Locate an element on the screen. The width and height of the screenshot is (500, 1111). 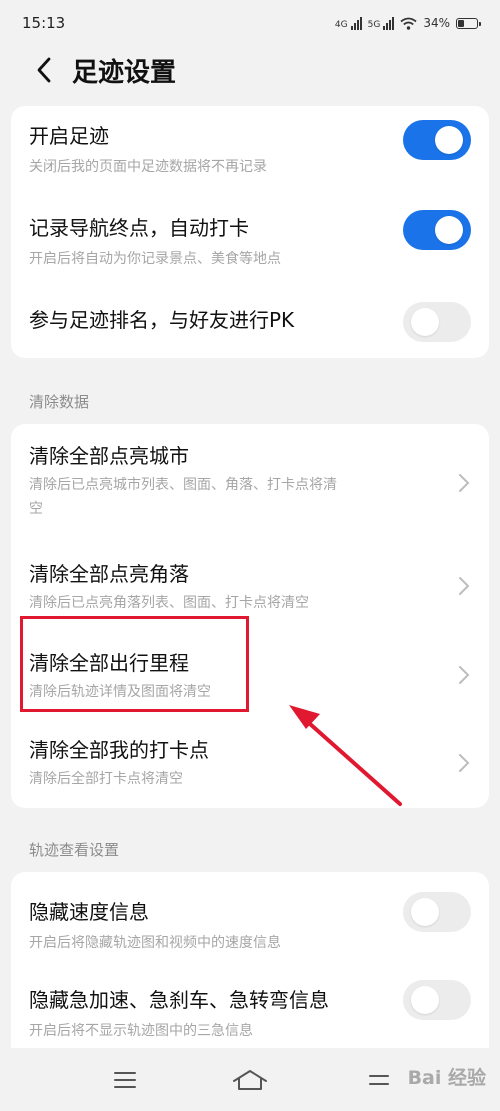
menu-icon is located at coordinates (125, 1080).